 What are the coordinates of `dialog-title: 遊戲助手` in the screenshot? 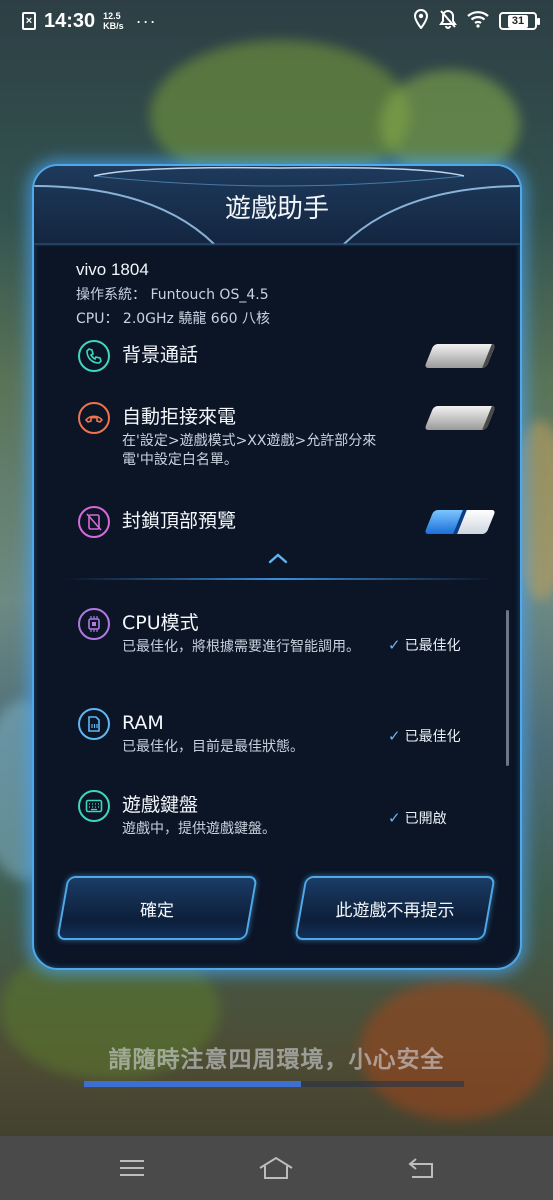 It's located at (276, 209).